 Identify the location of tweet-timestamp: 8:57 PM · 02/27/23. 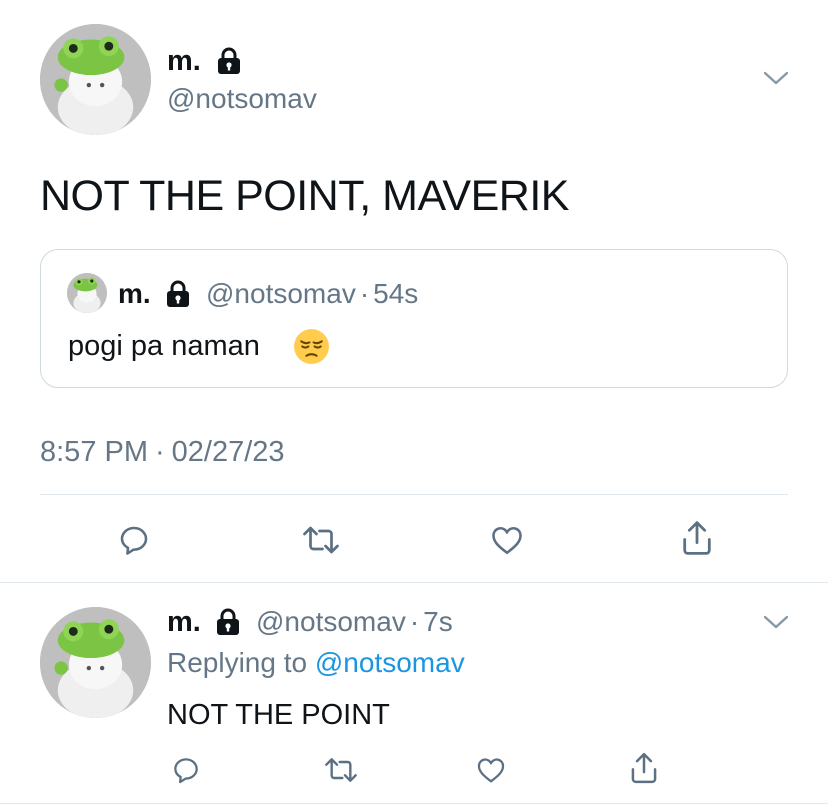
(162, 452).